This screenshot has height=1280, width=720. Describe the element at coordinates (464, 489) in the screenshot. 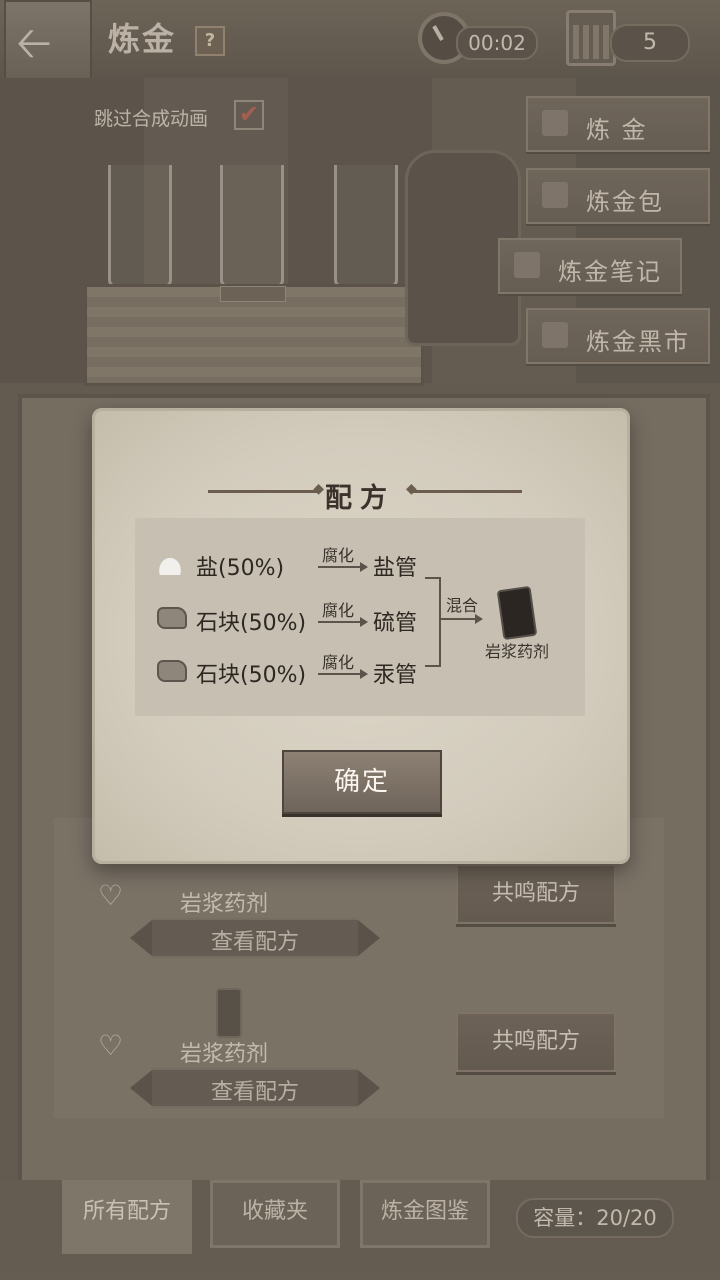

I see `title-ornament-right` at that location.